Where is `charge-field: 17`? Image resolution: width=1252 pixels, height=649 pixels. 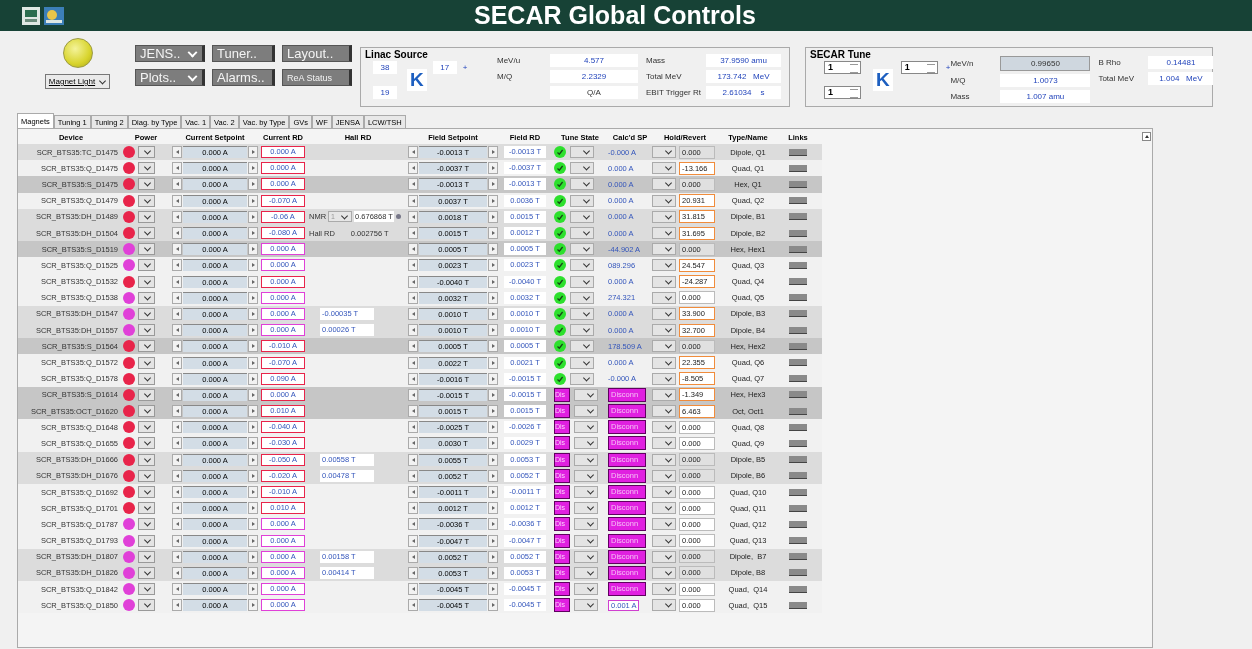
charge-field: 17 is located at coordinates (444, 67).